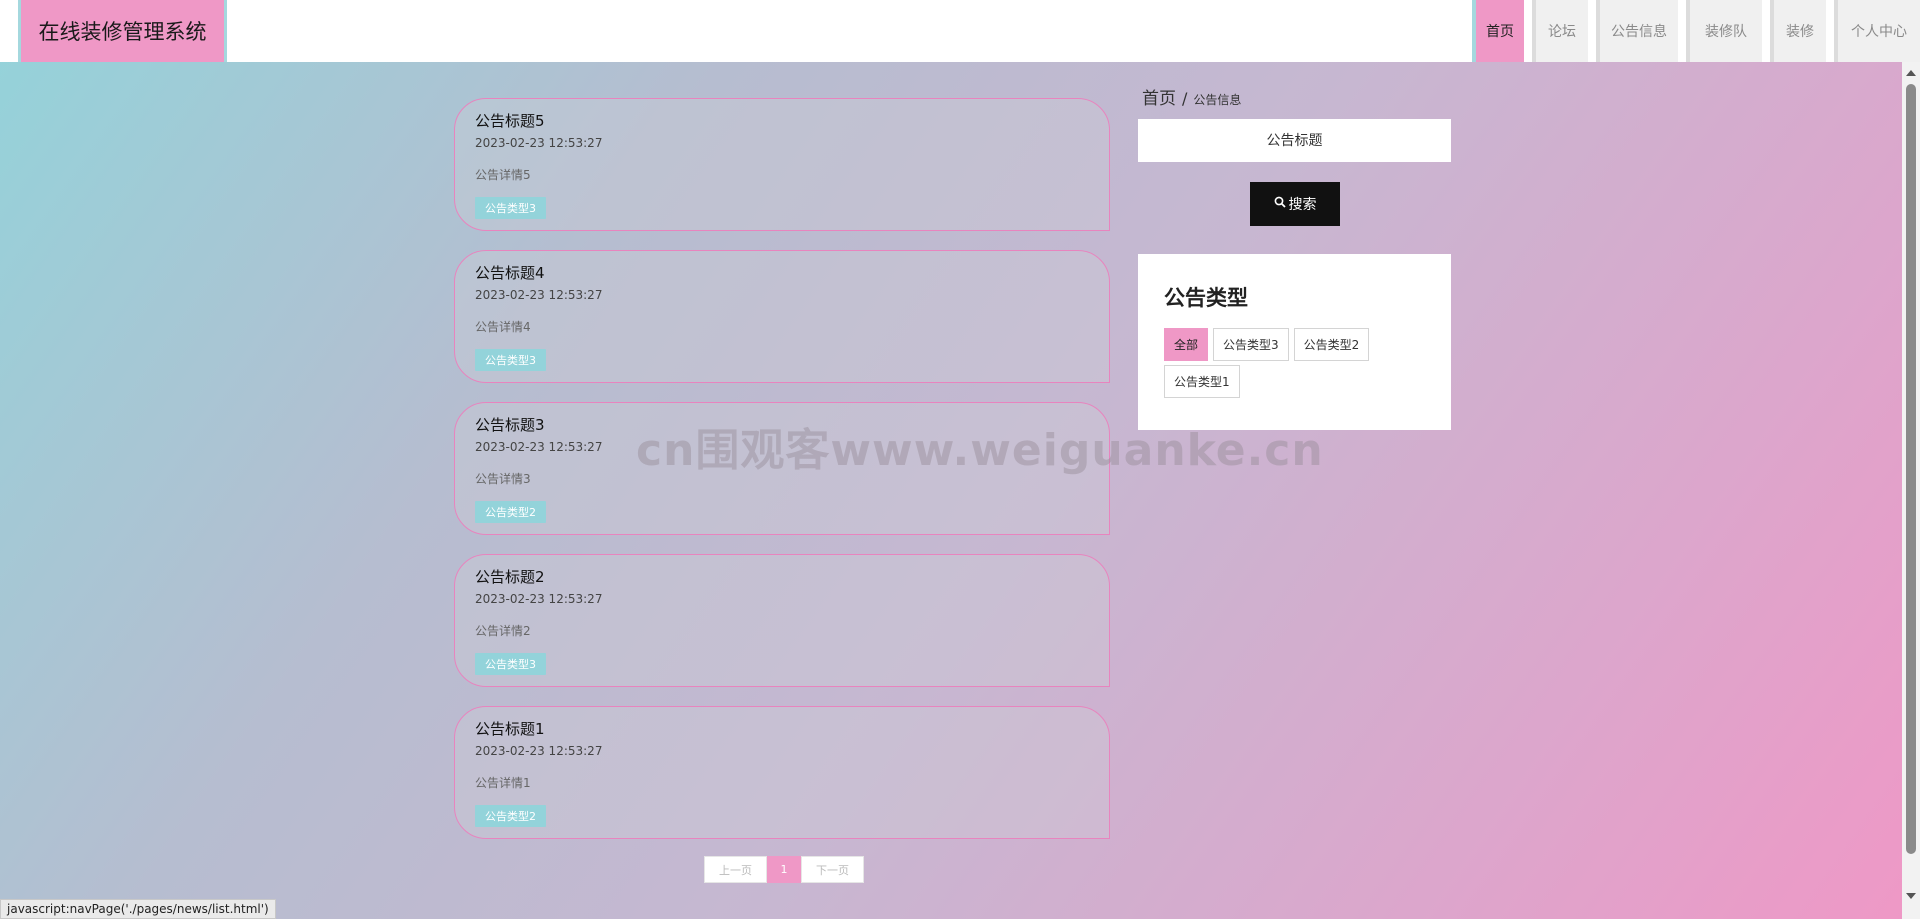 The width and height of the screenshot is (1920, 919). What do you see at coordinates (1724, 31) in the screenshot?
I see `nav-item-renovation-team: 装修队` at bounding box center [1724, 31].